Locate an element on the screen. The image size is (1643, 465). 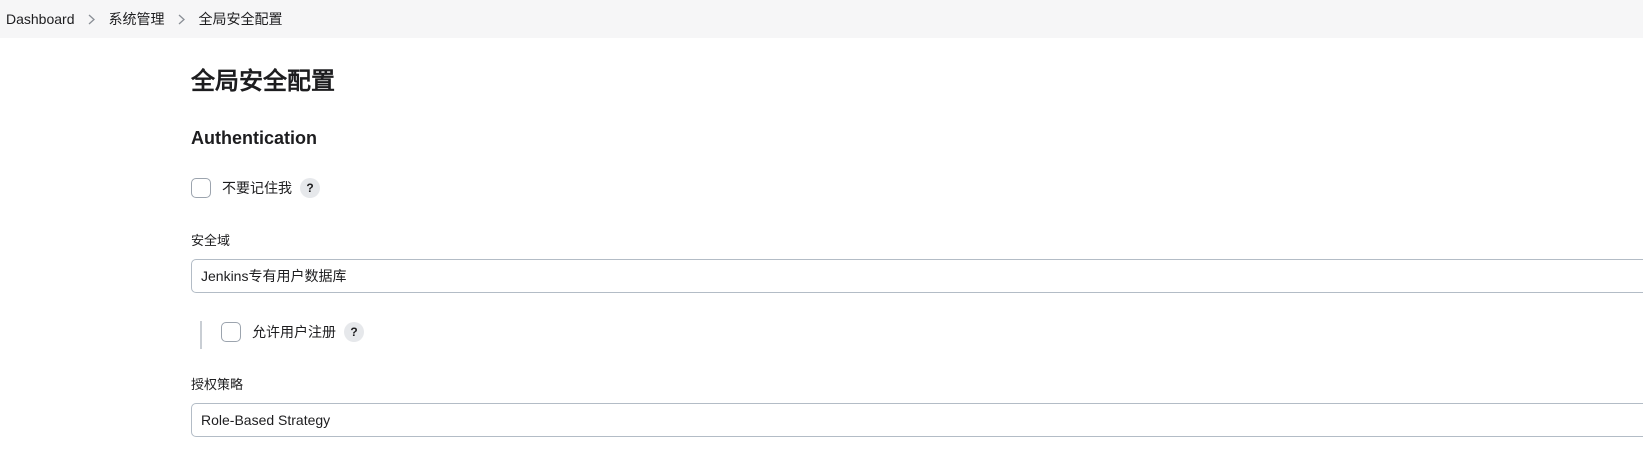
allow-signup-row: 允许用户注册 ? is located at coordinates (292, 332).